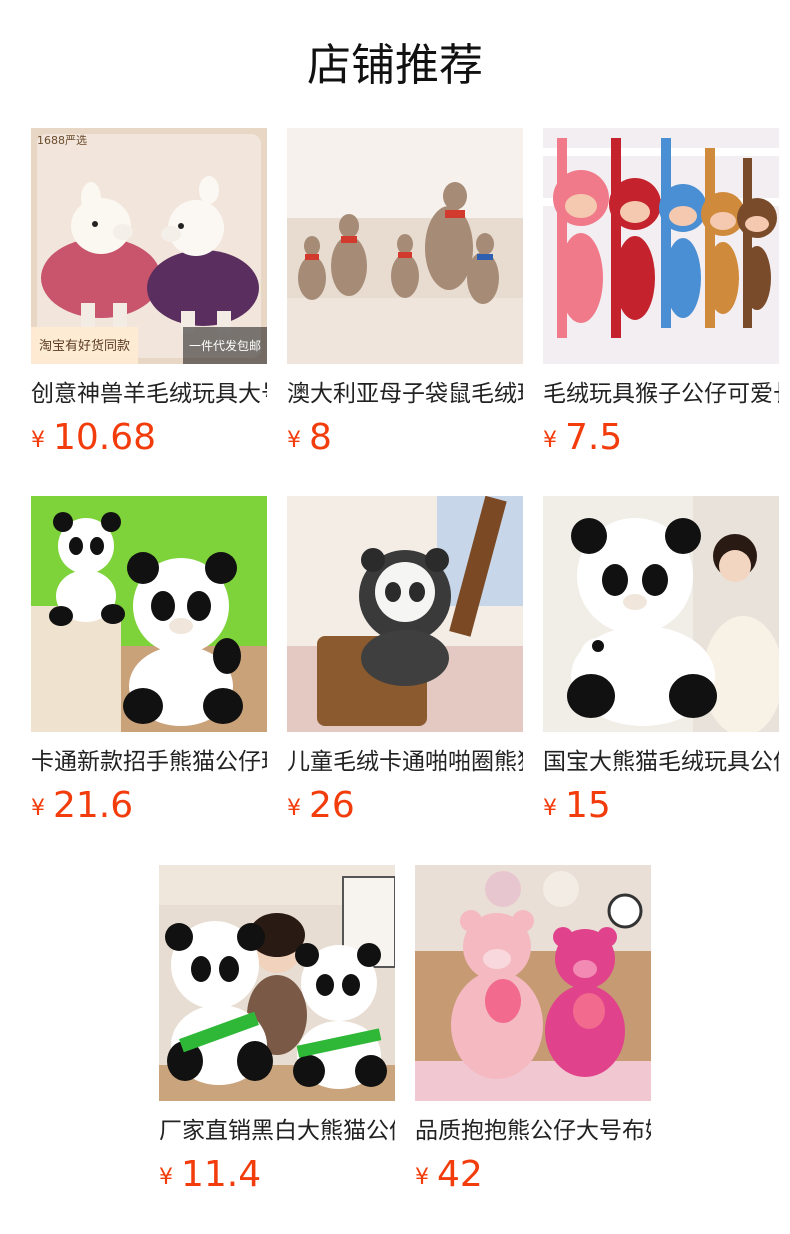  Describe the element at coordinates (533, 1175) in the screenshot. I see `product-price: ¥42` at that location.